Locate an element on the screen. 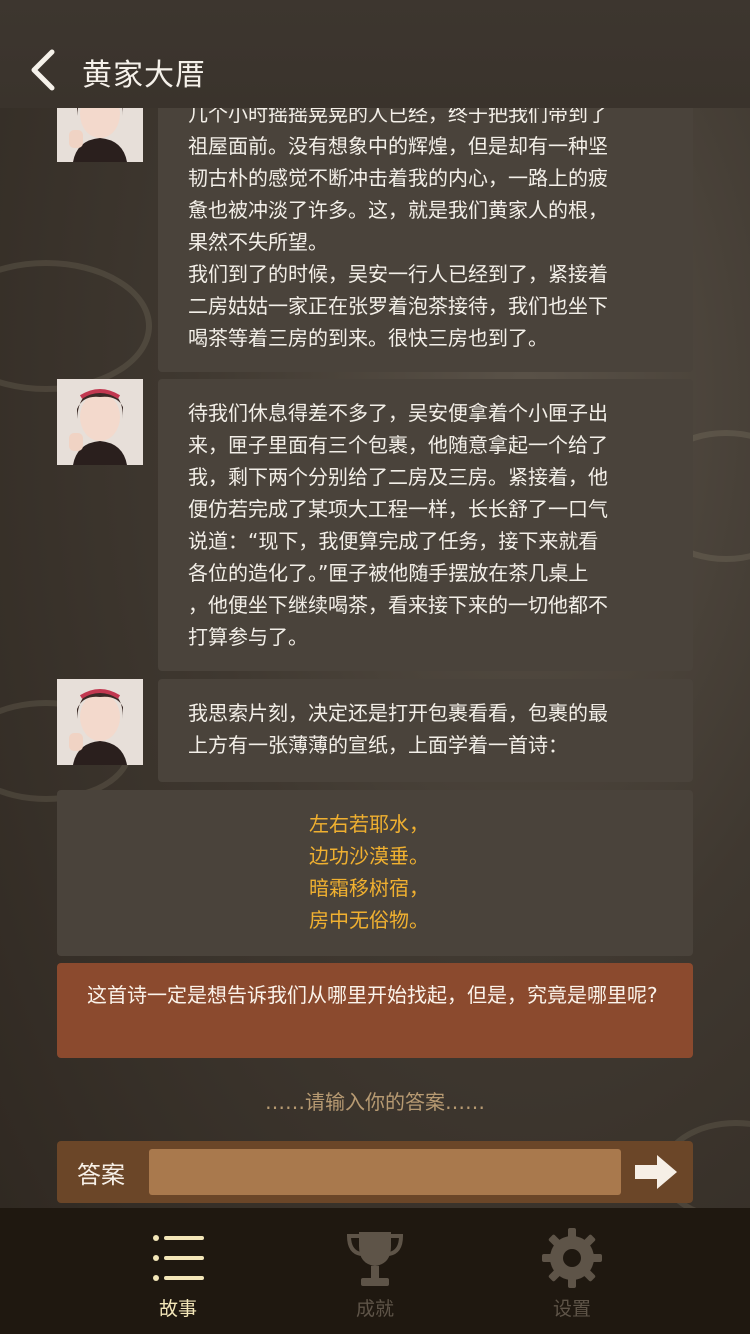  message-line: 上方有一张薄薄的宣纸，上面学着一首诗： is located at coordinates (378, 745).